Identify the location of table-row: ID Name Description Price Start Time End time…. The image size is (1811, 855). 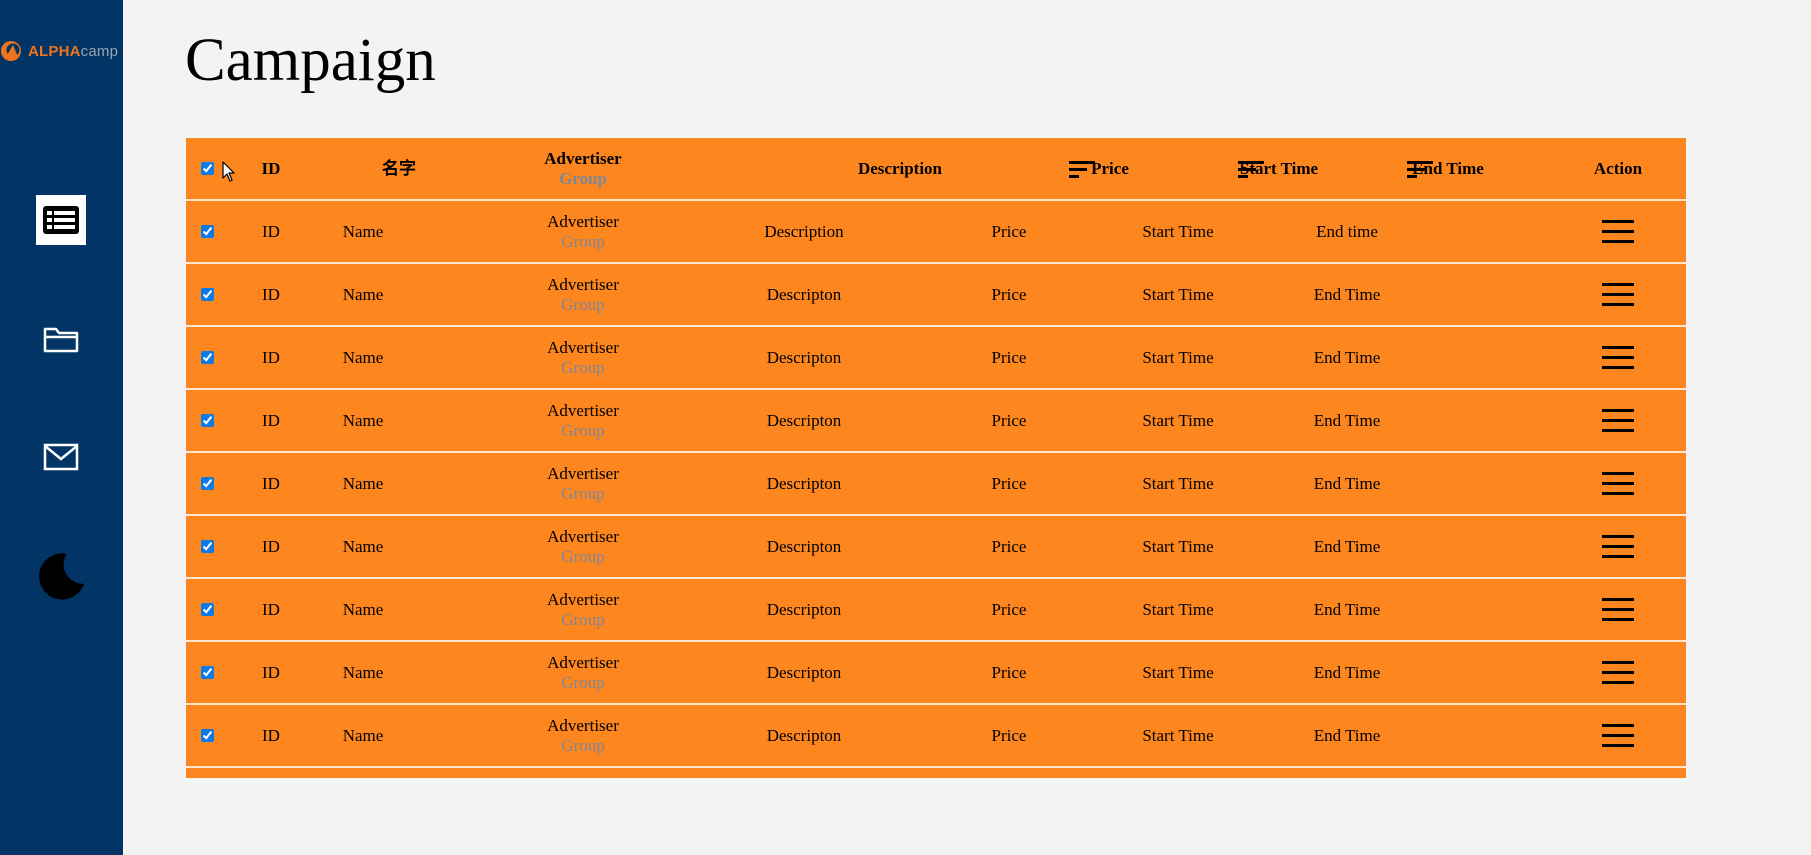
(936, 232).